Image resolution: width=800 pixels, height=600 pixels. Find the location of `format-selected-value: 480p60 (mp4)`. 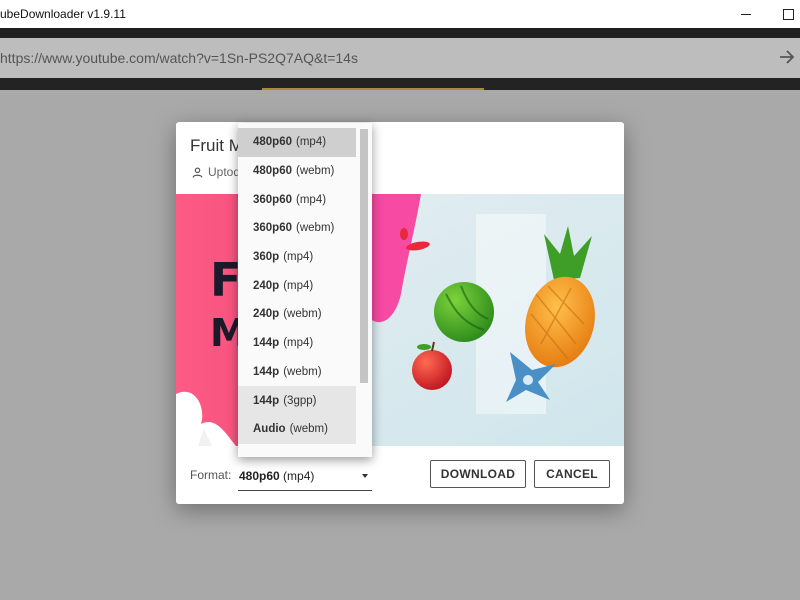

format-selected-value: 480p60 (mp4) is located at coordinates (277, 476).